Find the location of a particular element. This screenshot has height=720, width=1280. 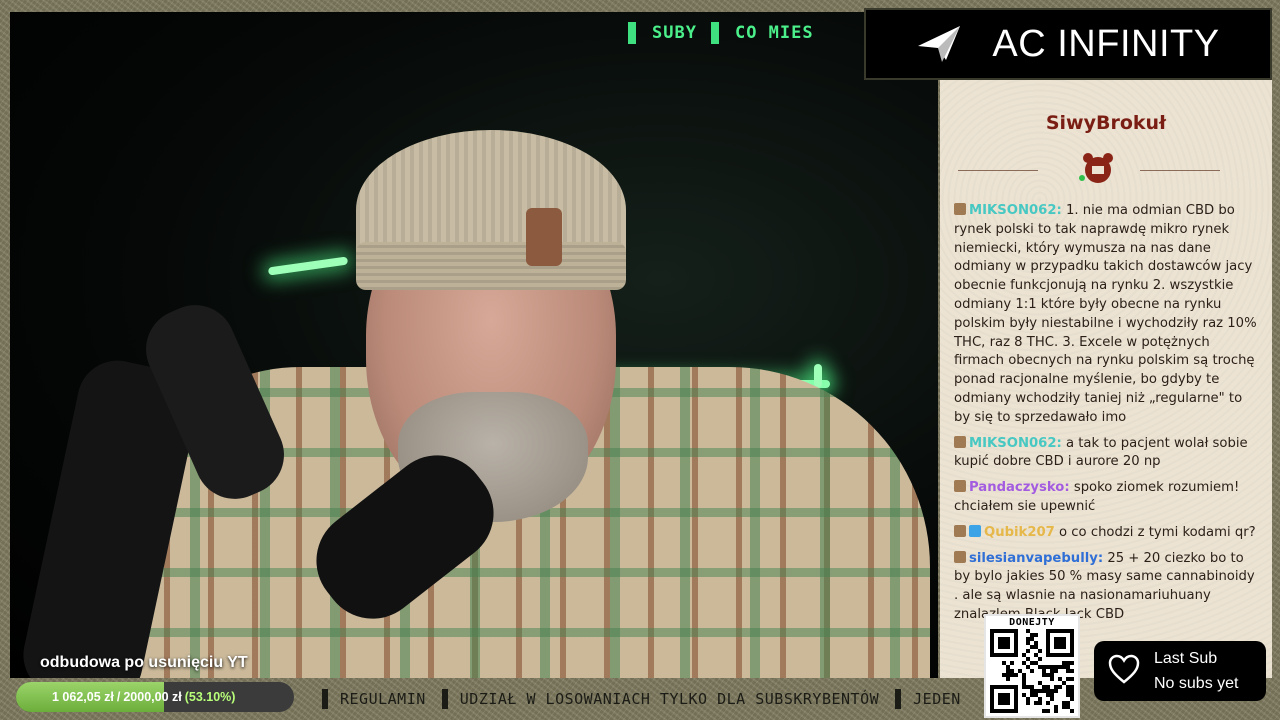

chat-channel-name: SiwyBrokuł is located at coordinates (1106, 123).